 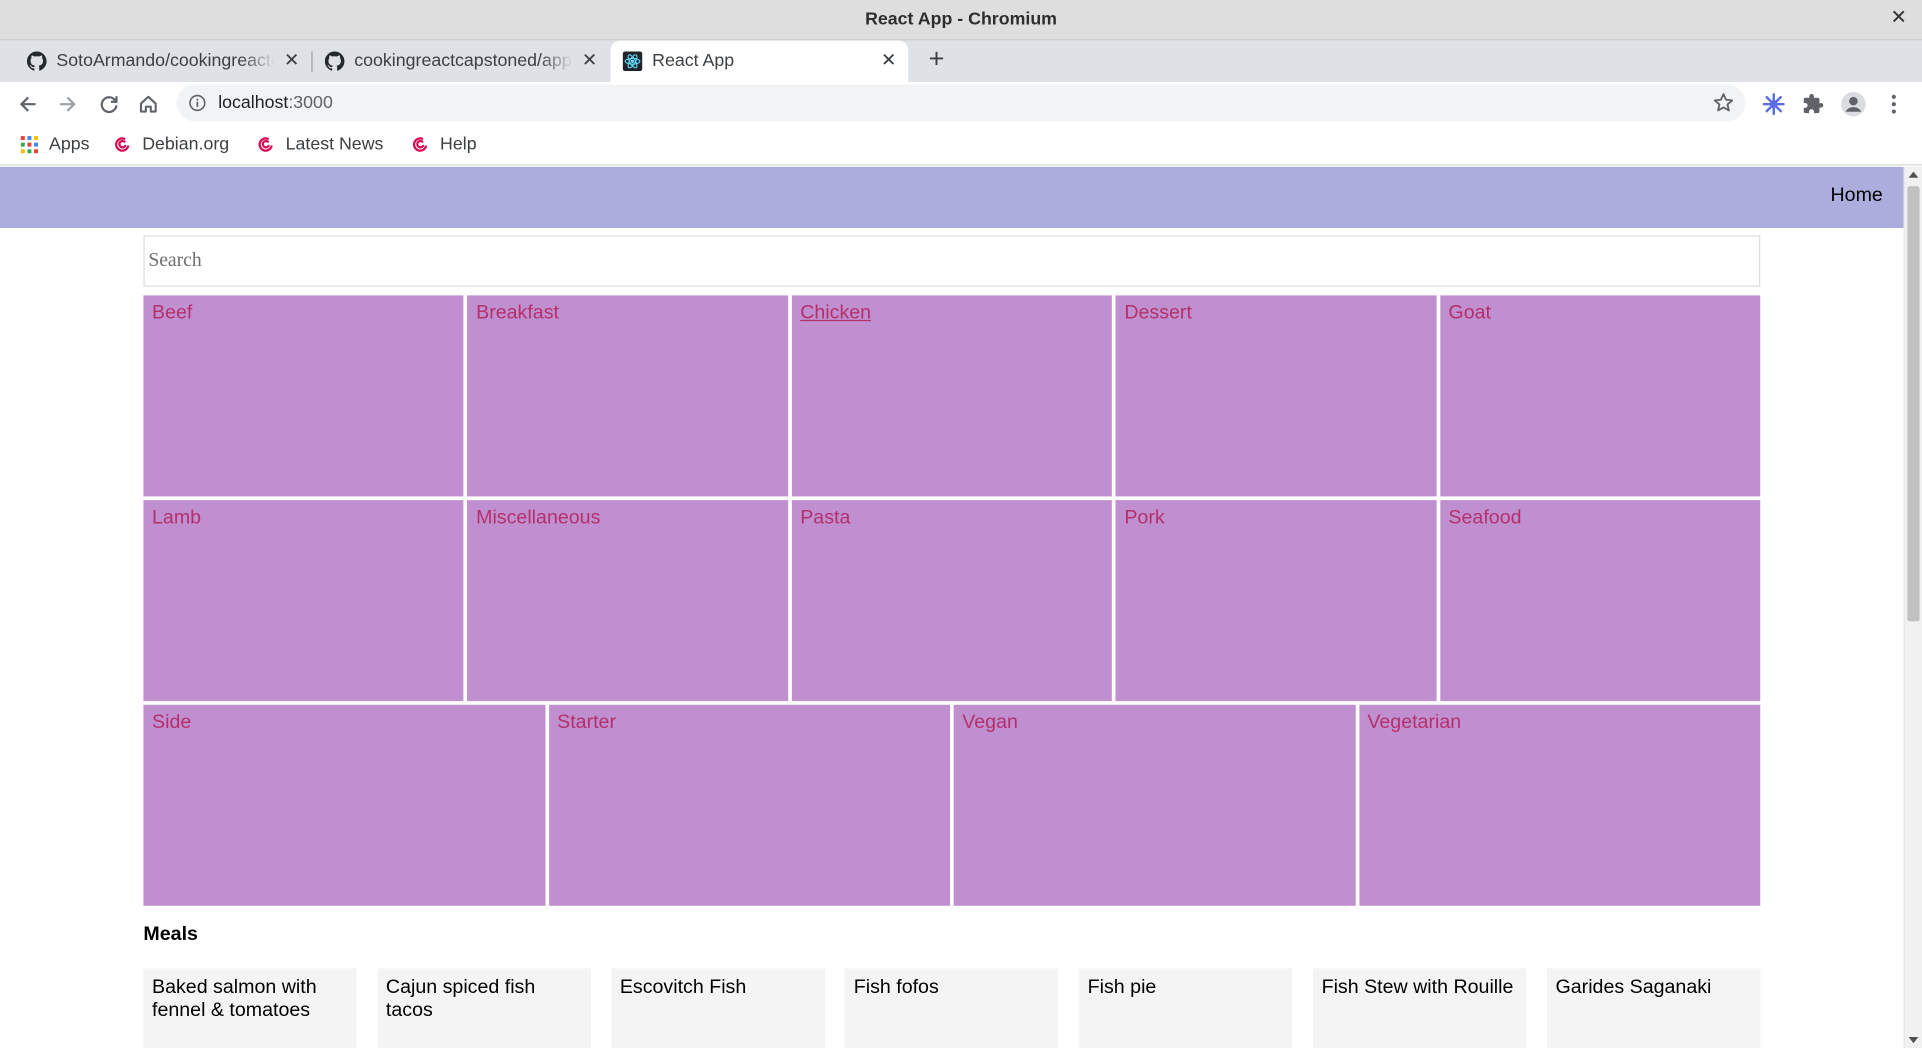 I want to click on category-tile: Vegetarian, so click(x=1559, y=805).